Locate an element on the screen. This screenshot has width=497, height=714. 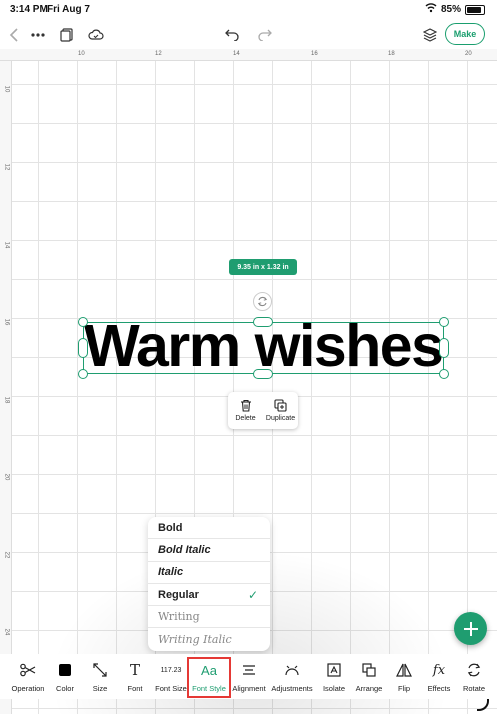
font-style-option-writing-italic: Writing Italic is located at coordinates (209, 639).